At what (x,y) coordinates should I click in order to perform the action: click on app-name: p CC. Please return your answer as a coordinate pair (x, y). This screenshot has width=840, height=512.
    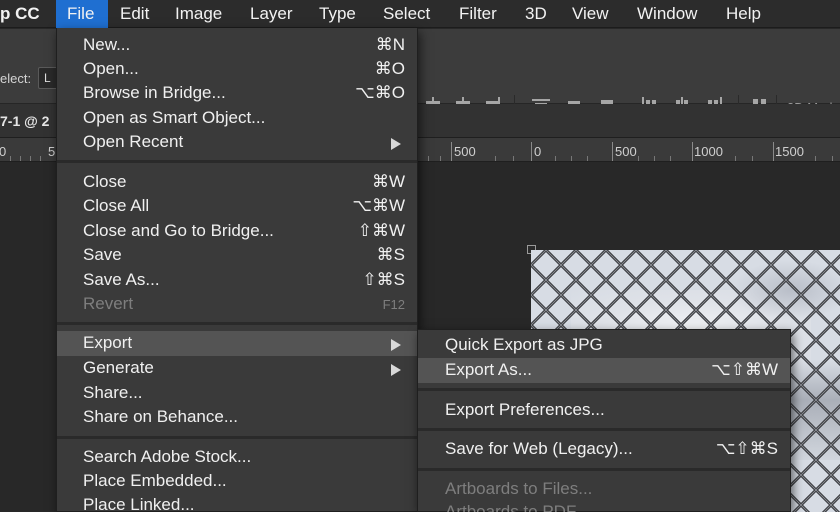
    Looking at the image, I should click on (20, 14).